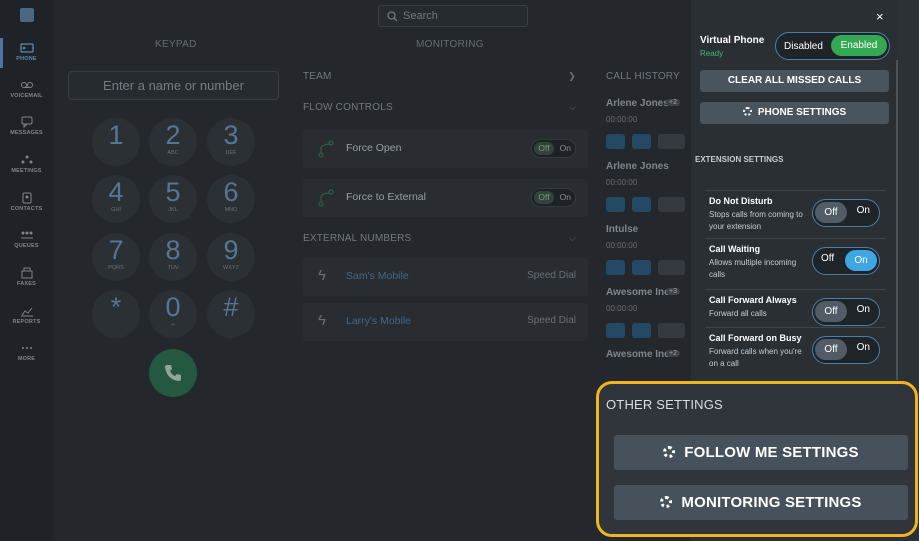 This screenshot has width=919, height=541. What do you see at coordinates (565, 148) in the screenshot?
I see `force-open-on: On` at bounding box center [565, 148].